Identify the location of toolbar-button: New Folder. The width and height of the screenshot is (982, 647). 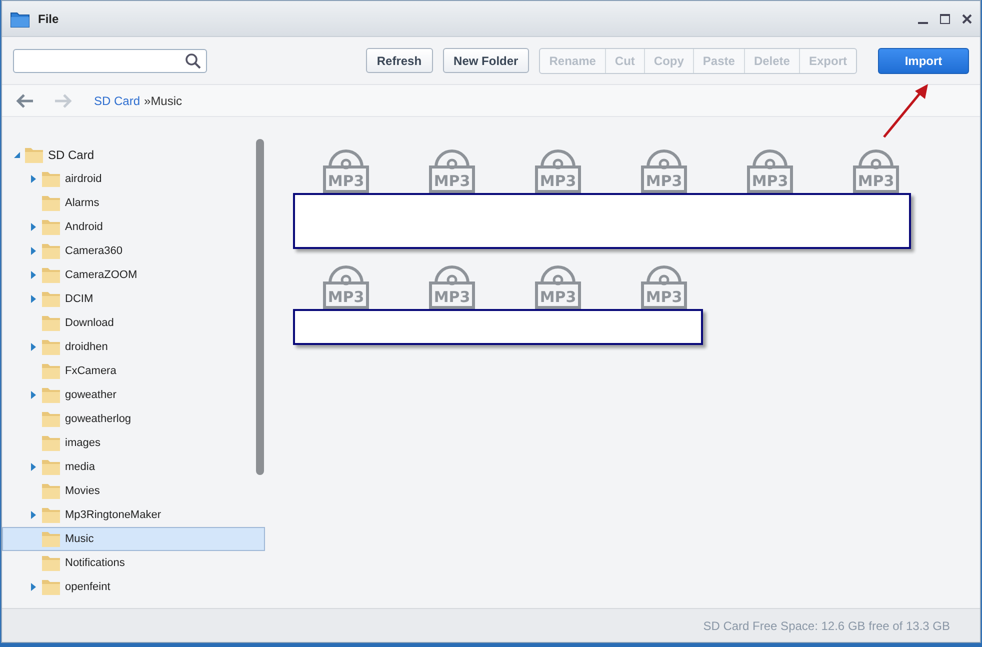
(486, 60).